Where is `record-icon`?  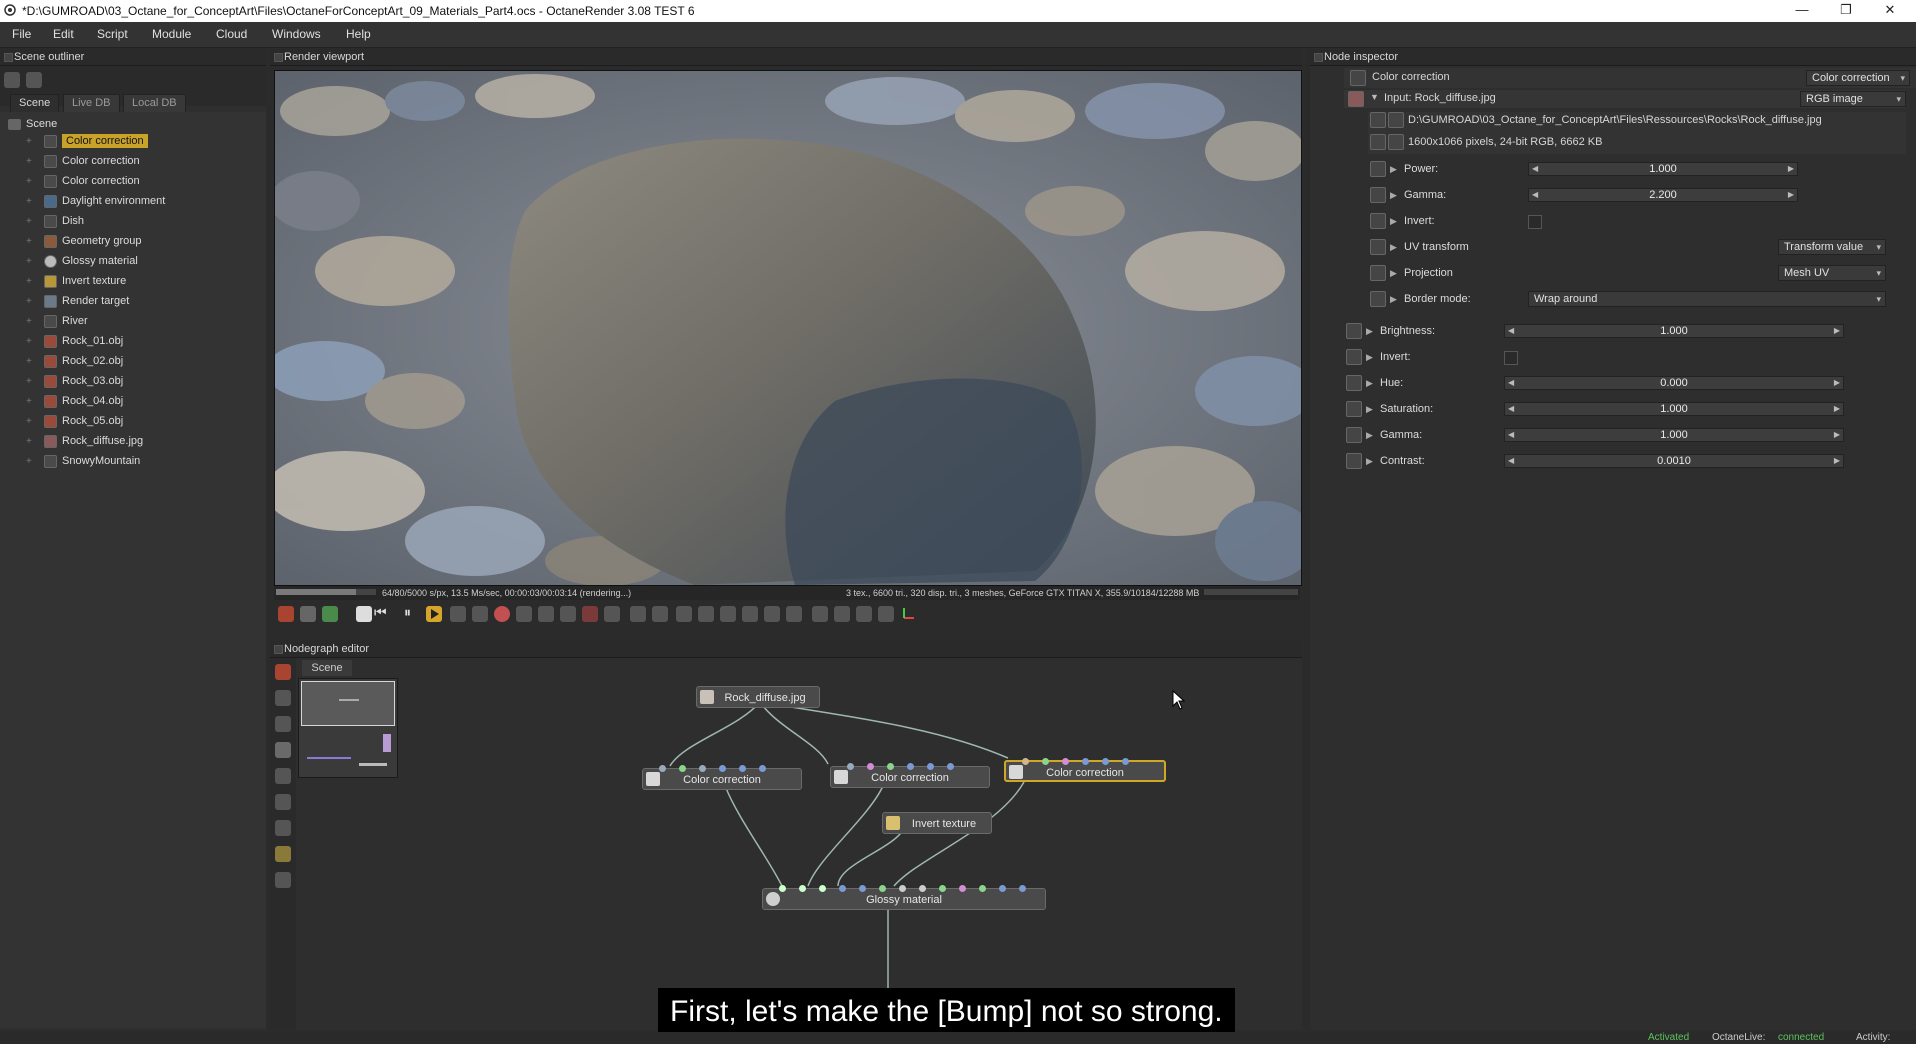 record-icon is located at coordinates (590, 614).